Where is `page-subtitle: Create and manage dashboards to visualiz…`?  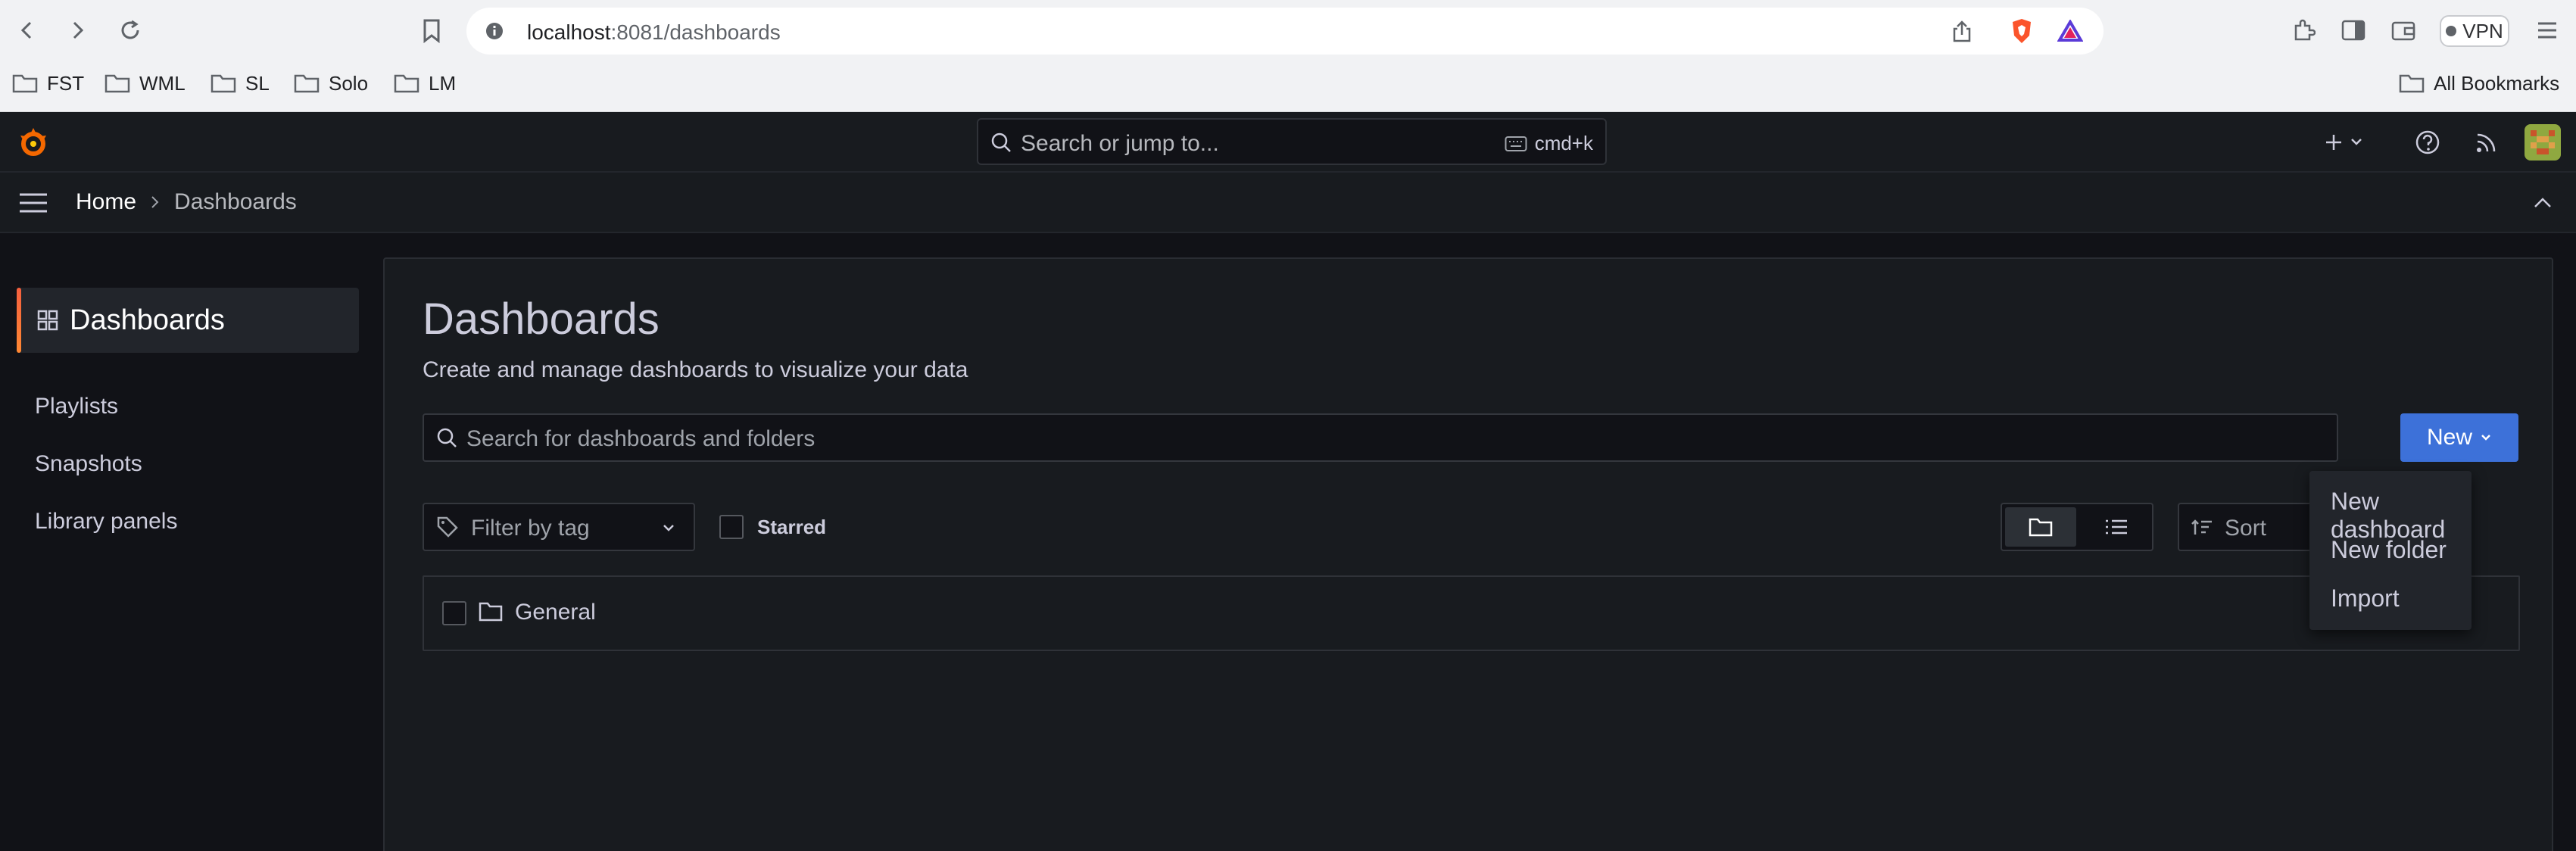
page-subtitle: Create and manage dashboards to visualiz… is located at coordinates (695, 369).